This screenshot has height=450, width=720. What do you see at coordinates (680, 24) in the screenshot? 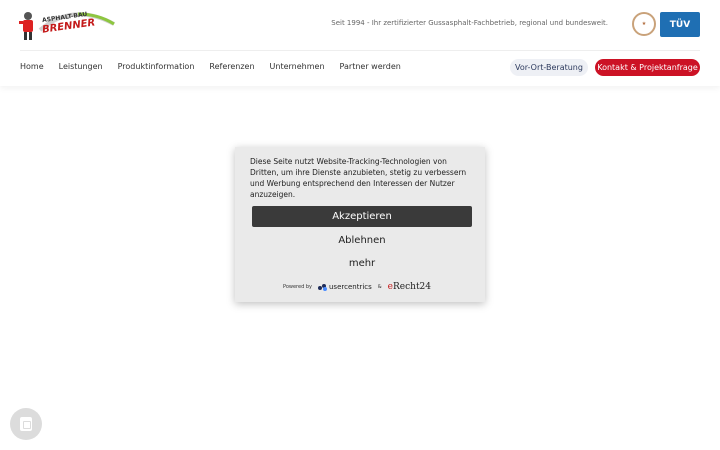
I see `tuv-certificate-badge: TÜV` at bounding box center [680, 24].